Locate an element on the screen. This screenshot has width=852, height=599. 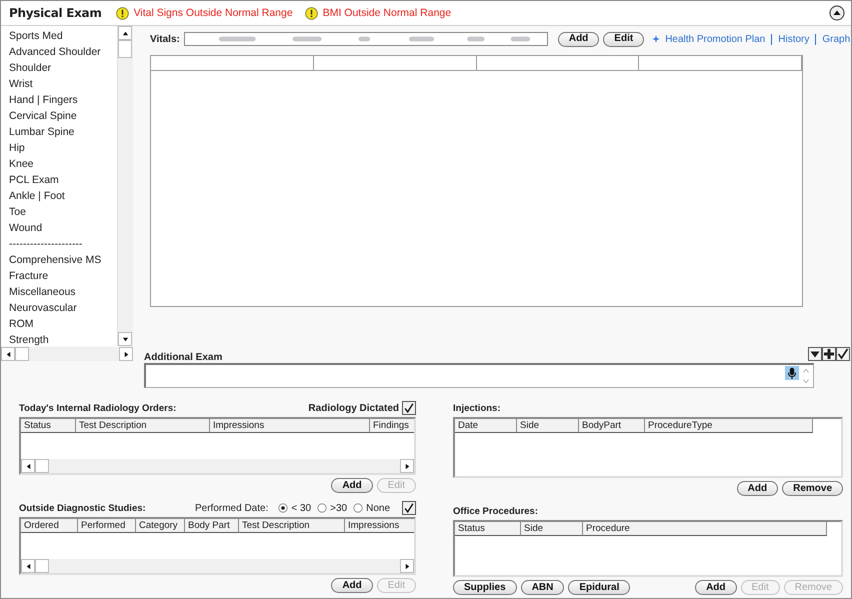
column-header: Category is located at coordinates (160, 526).